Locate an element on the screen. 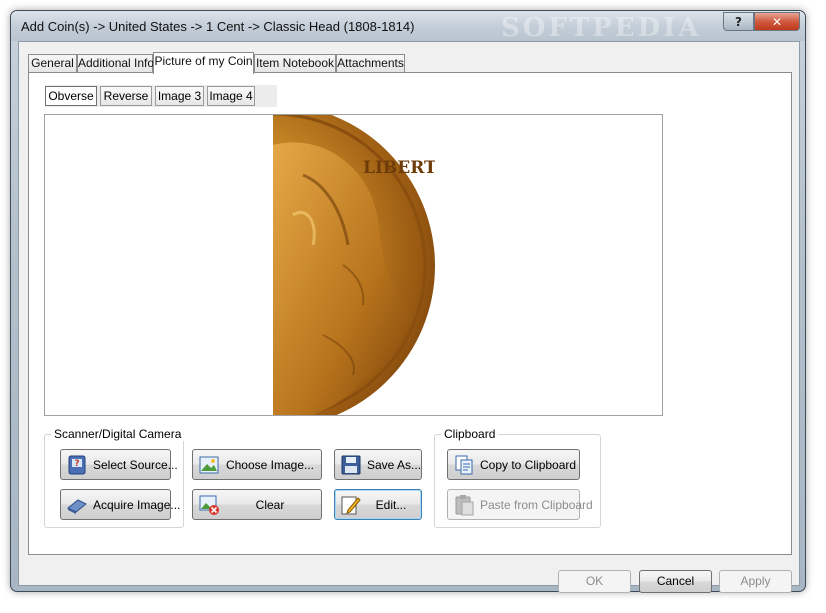 Image resolution: width=826 pixels, height=613 pixels. tab-reverse: Reverse is located at coordinates (126, 96).